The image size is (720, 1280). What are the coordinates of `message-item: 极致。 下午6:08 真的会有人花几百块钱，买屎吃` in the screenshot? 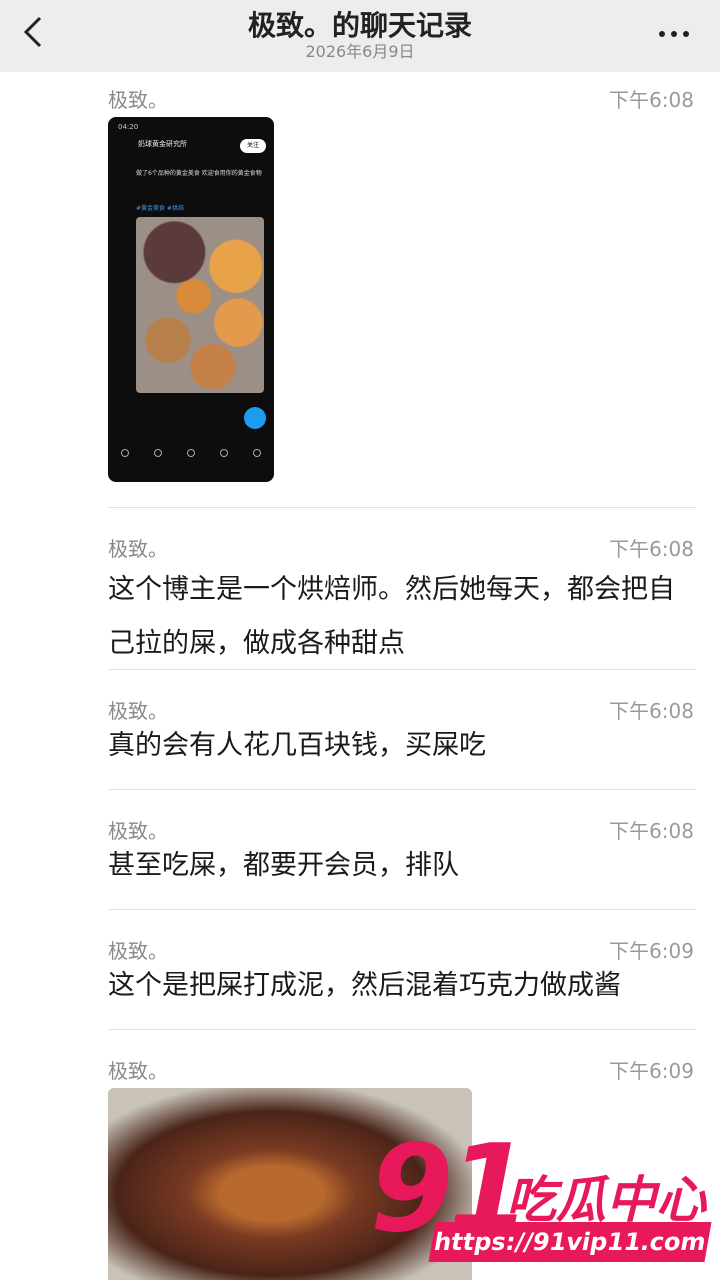 It's located at (402, 740).